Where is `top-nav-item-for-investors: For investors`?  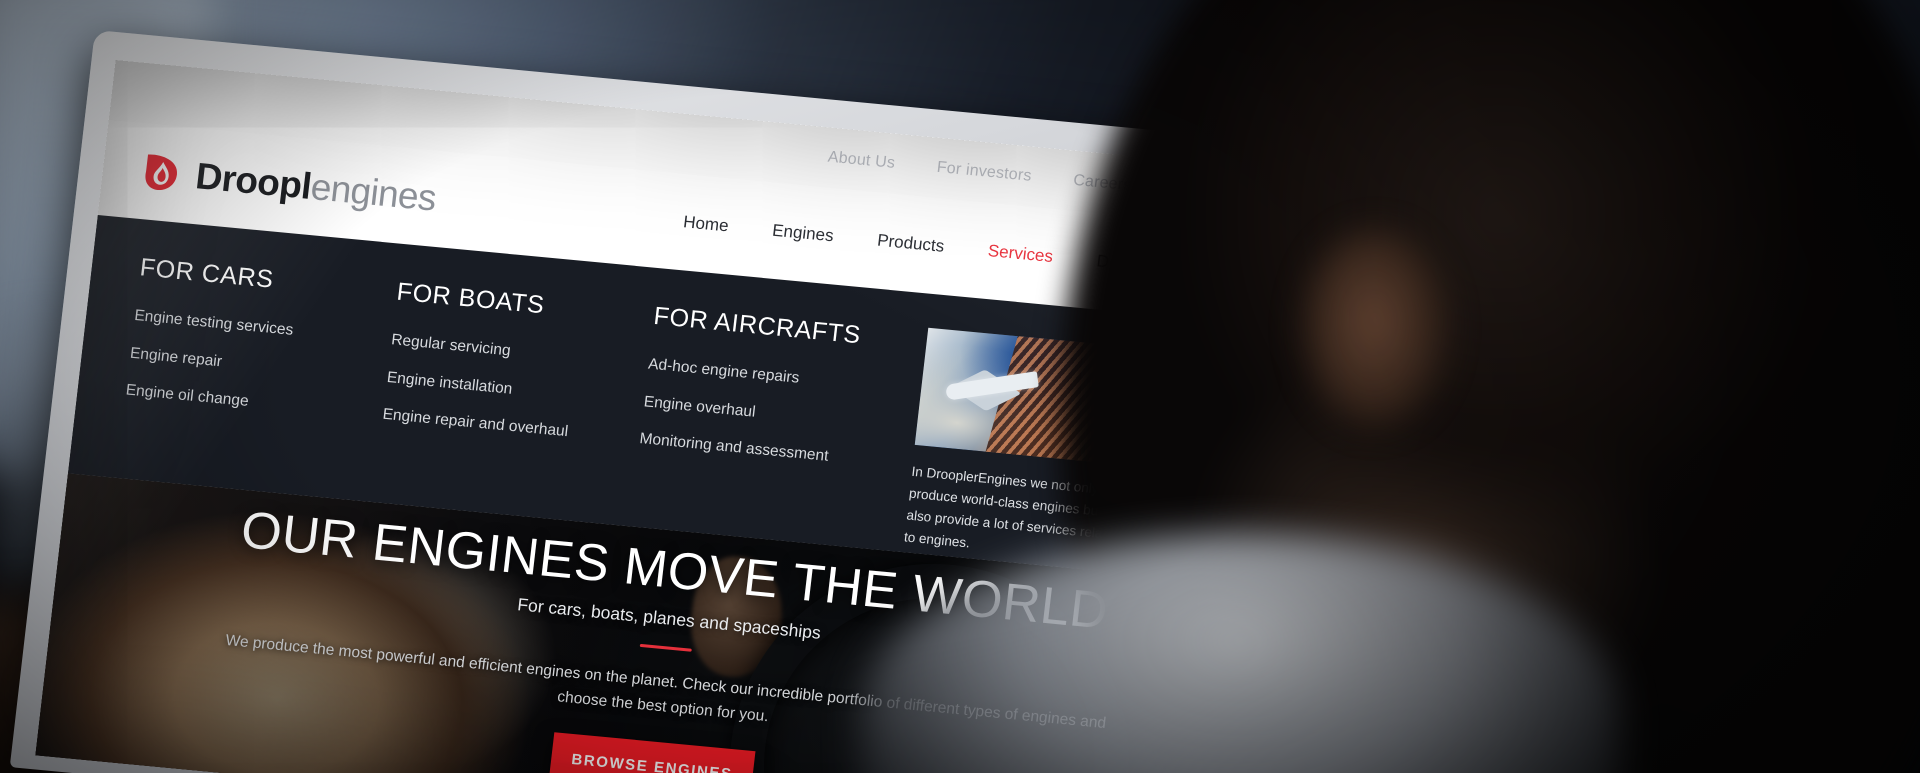
top-nav-item-for-investors: For investors is located at coordinates (984, 172).